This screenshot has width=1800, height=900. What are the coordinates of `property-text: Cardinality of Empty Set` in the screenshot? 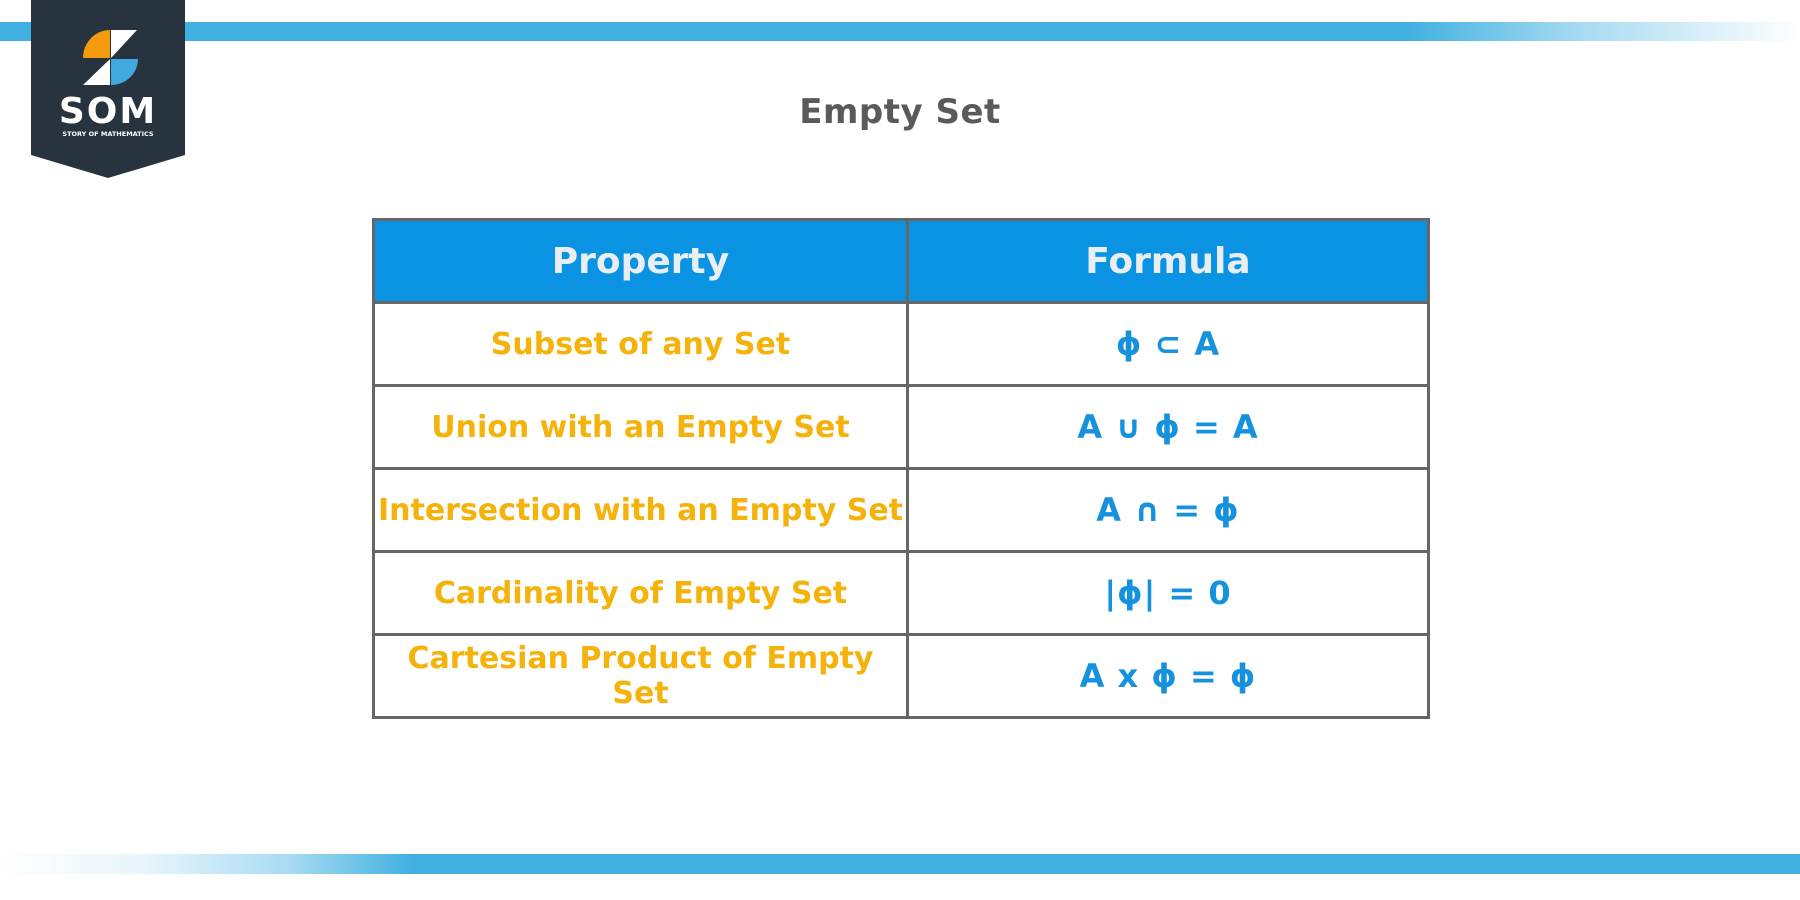 It's located at (640, 593).